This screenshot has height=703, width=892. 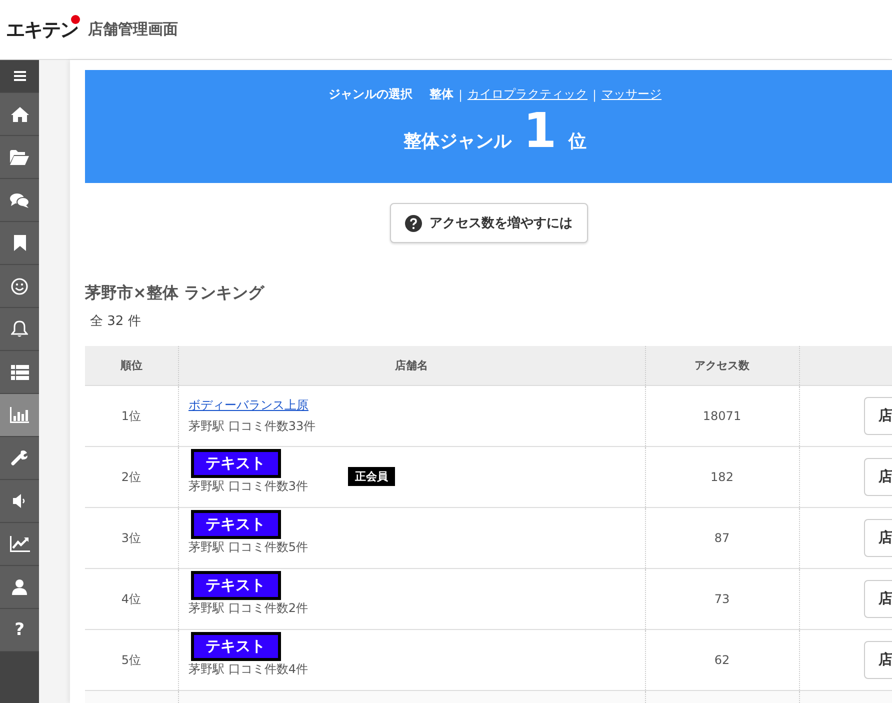 I want to click on sidebar-item: ?, so click(x=19, y=630).